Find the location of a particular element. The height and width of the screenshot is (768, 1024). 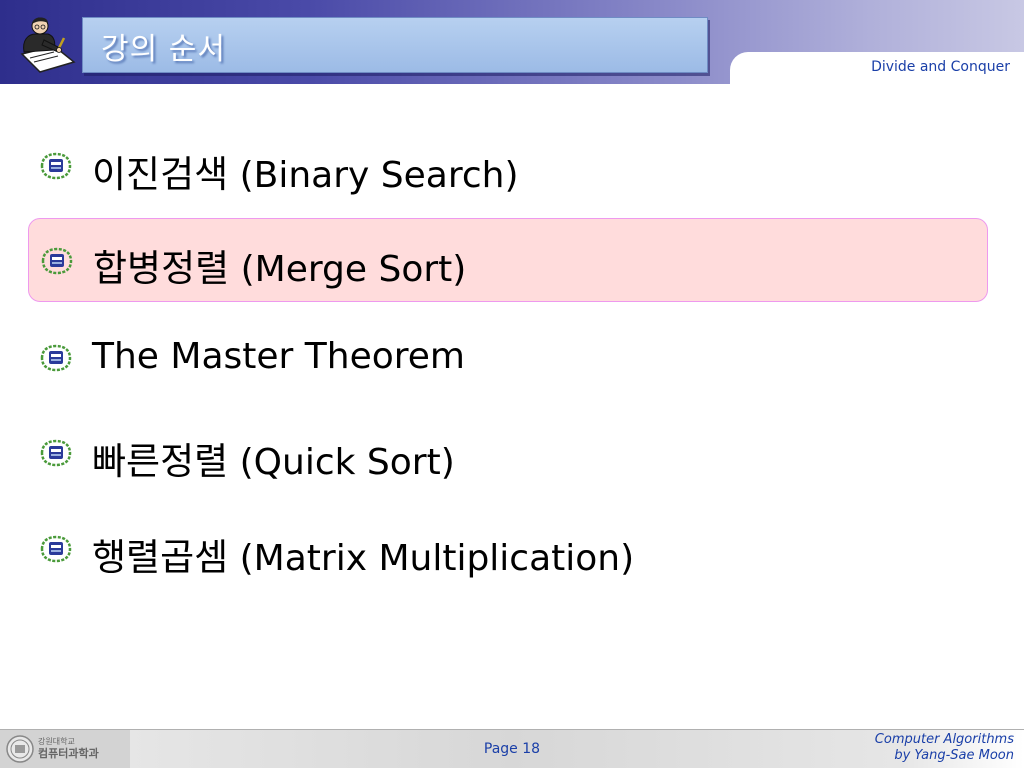

agenda-item-text: The Master Theorem is located at coordinates (278, 356).